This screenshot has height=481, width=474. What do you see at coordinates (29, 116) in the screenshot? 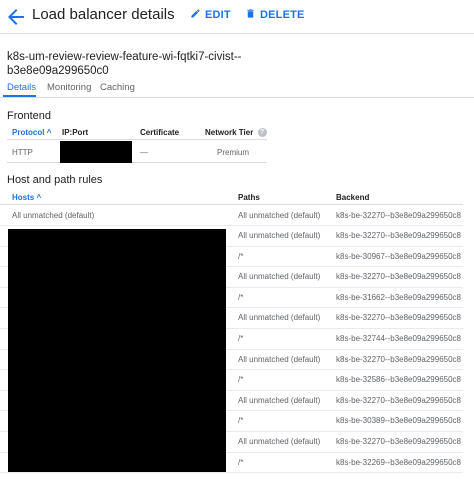
I see `frontend-heading: Frontend` at bounding box center [29, 116].